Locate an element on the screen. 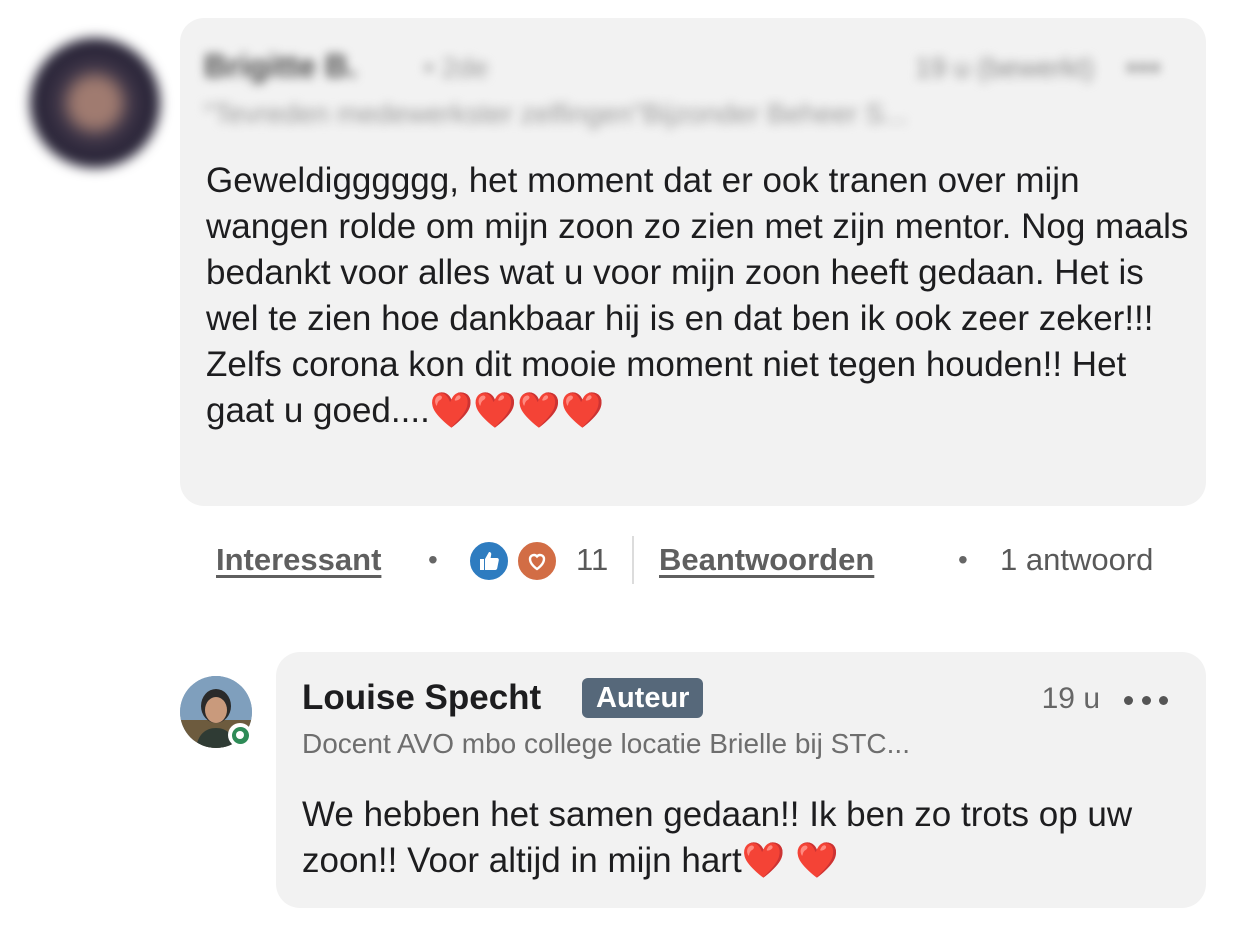 Image resolution: width=1242 pixels, height=936 pixels. heart-emojis: ❤️ ❤️ is located at coordinates (790, 860).